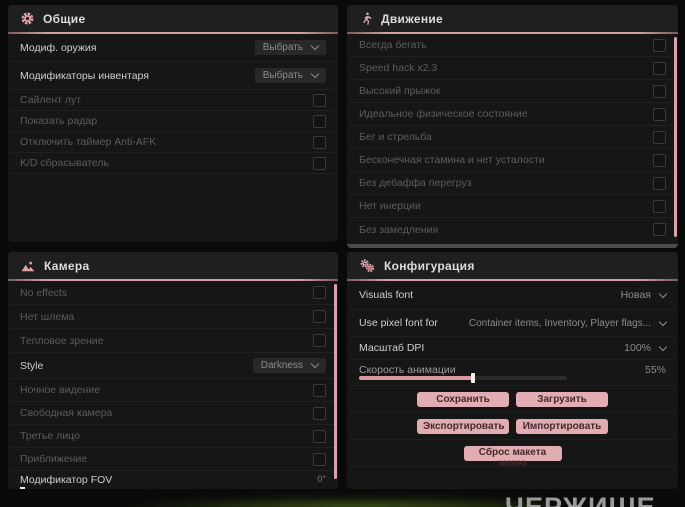 This screenshot has height=507, width=685. I want to click on dropdown-value: Новая, so click(635, 295).